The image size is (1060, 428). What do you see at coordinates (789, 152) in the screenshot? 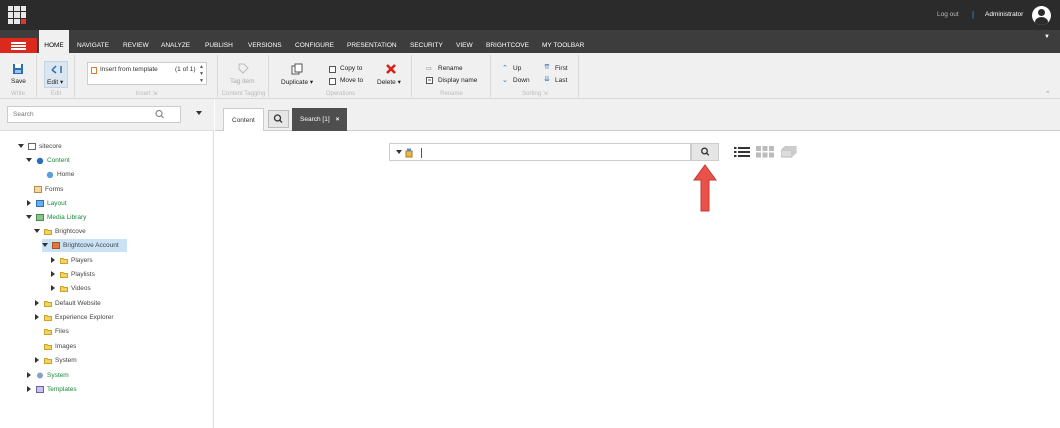
I see `detail-view-icon` at bounding box center [789, 152].